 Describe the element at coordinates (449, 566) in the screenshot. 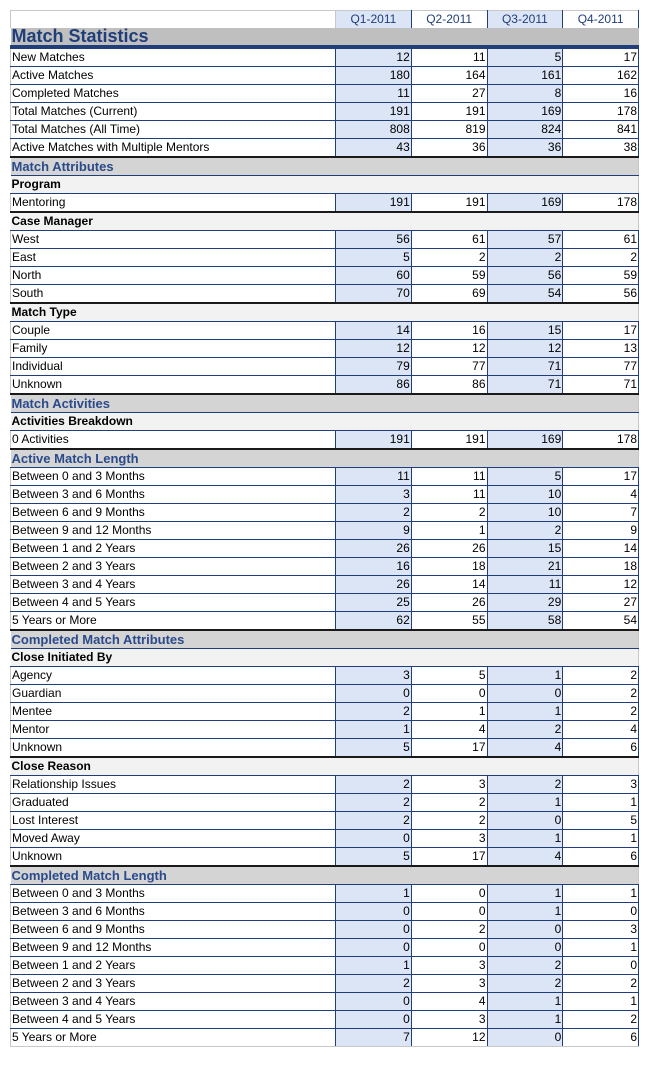

I see `value-cell-q2: 18` at that location.